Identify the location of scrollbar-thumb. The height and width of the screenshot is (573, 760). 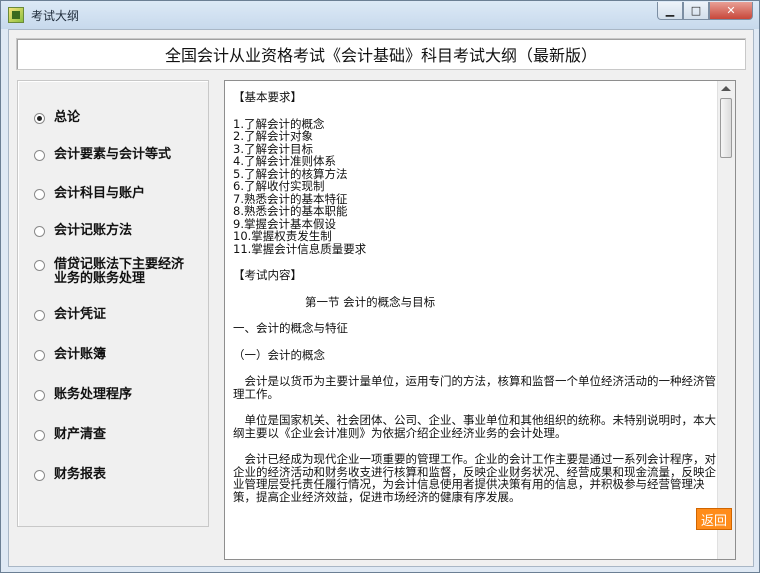
(726, 128).